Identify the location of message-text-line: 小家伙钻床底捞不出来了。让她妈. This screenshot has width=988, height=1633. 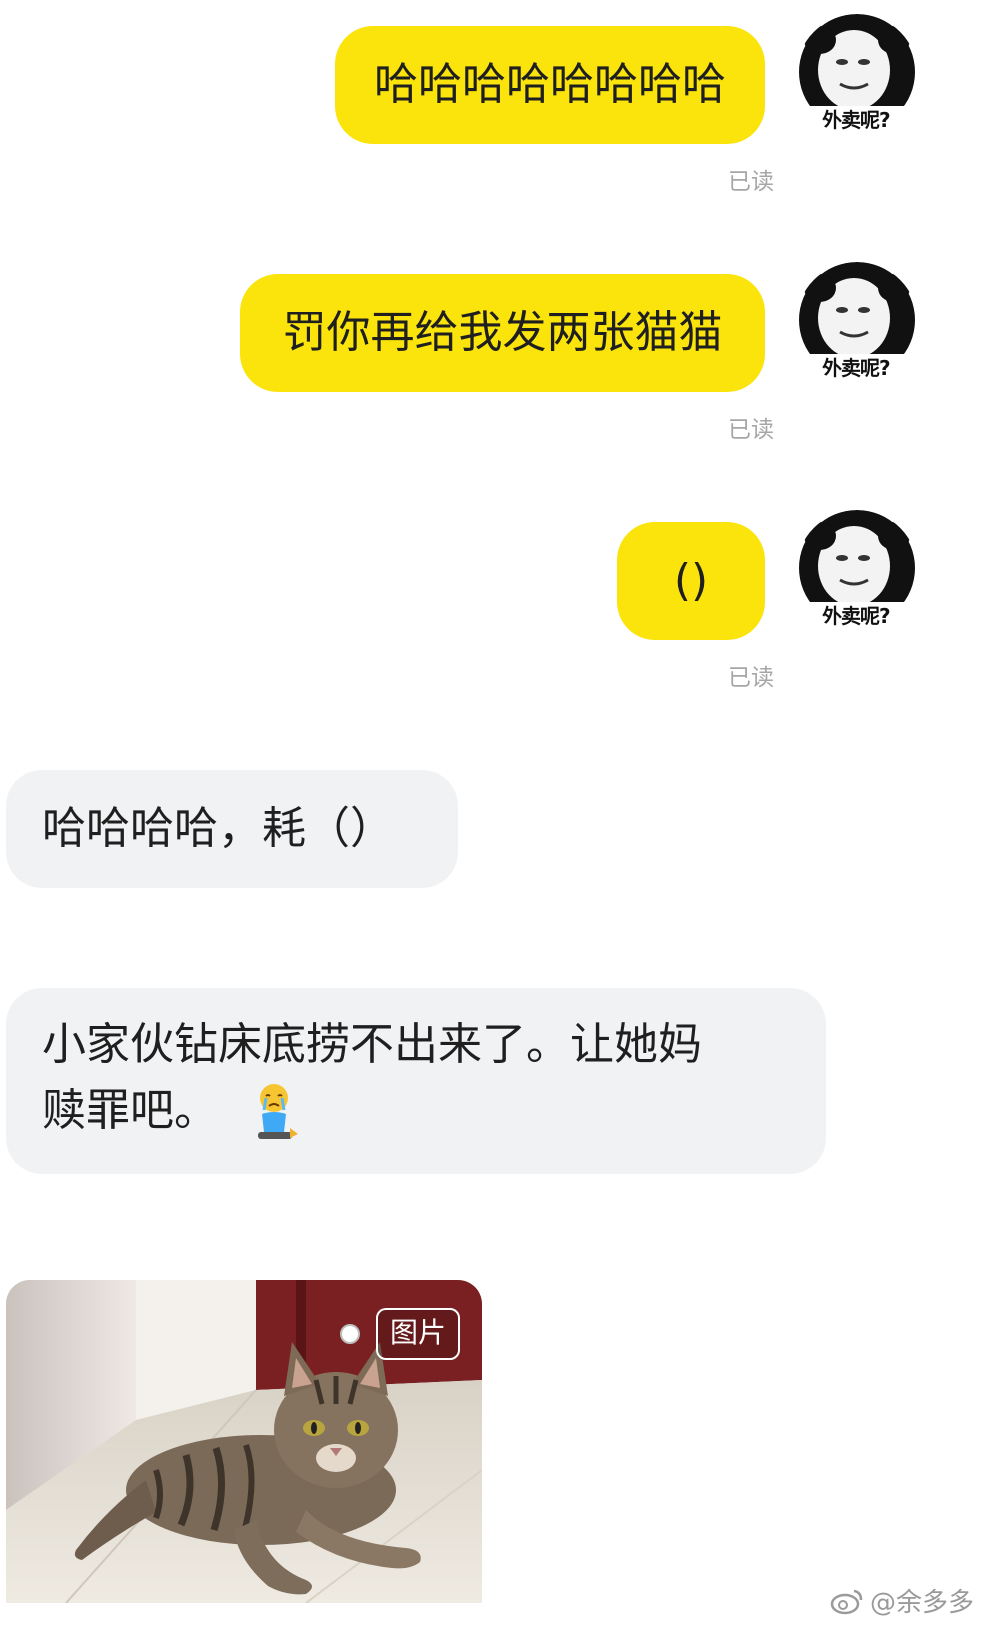
(372, 1044).